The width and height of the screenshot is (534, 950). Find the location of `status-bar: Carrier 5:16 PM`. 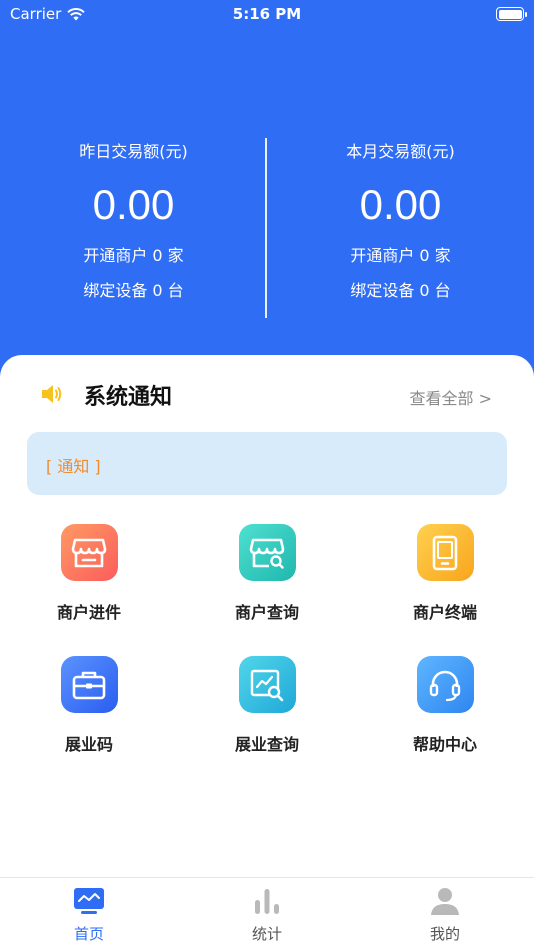

status-bar: Carrier 5:16 PM is located at coordinates (267, 14).